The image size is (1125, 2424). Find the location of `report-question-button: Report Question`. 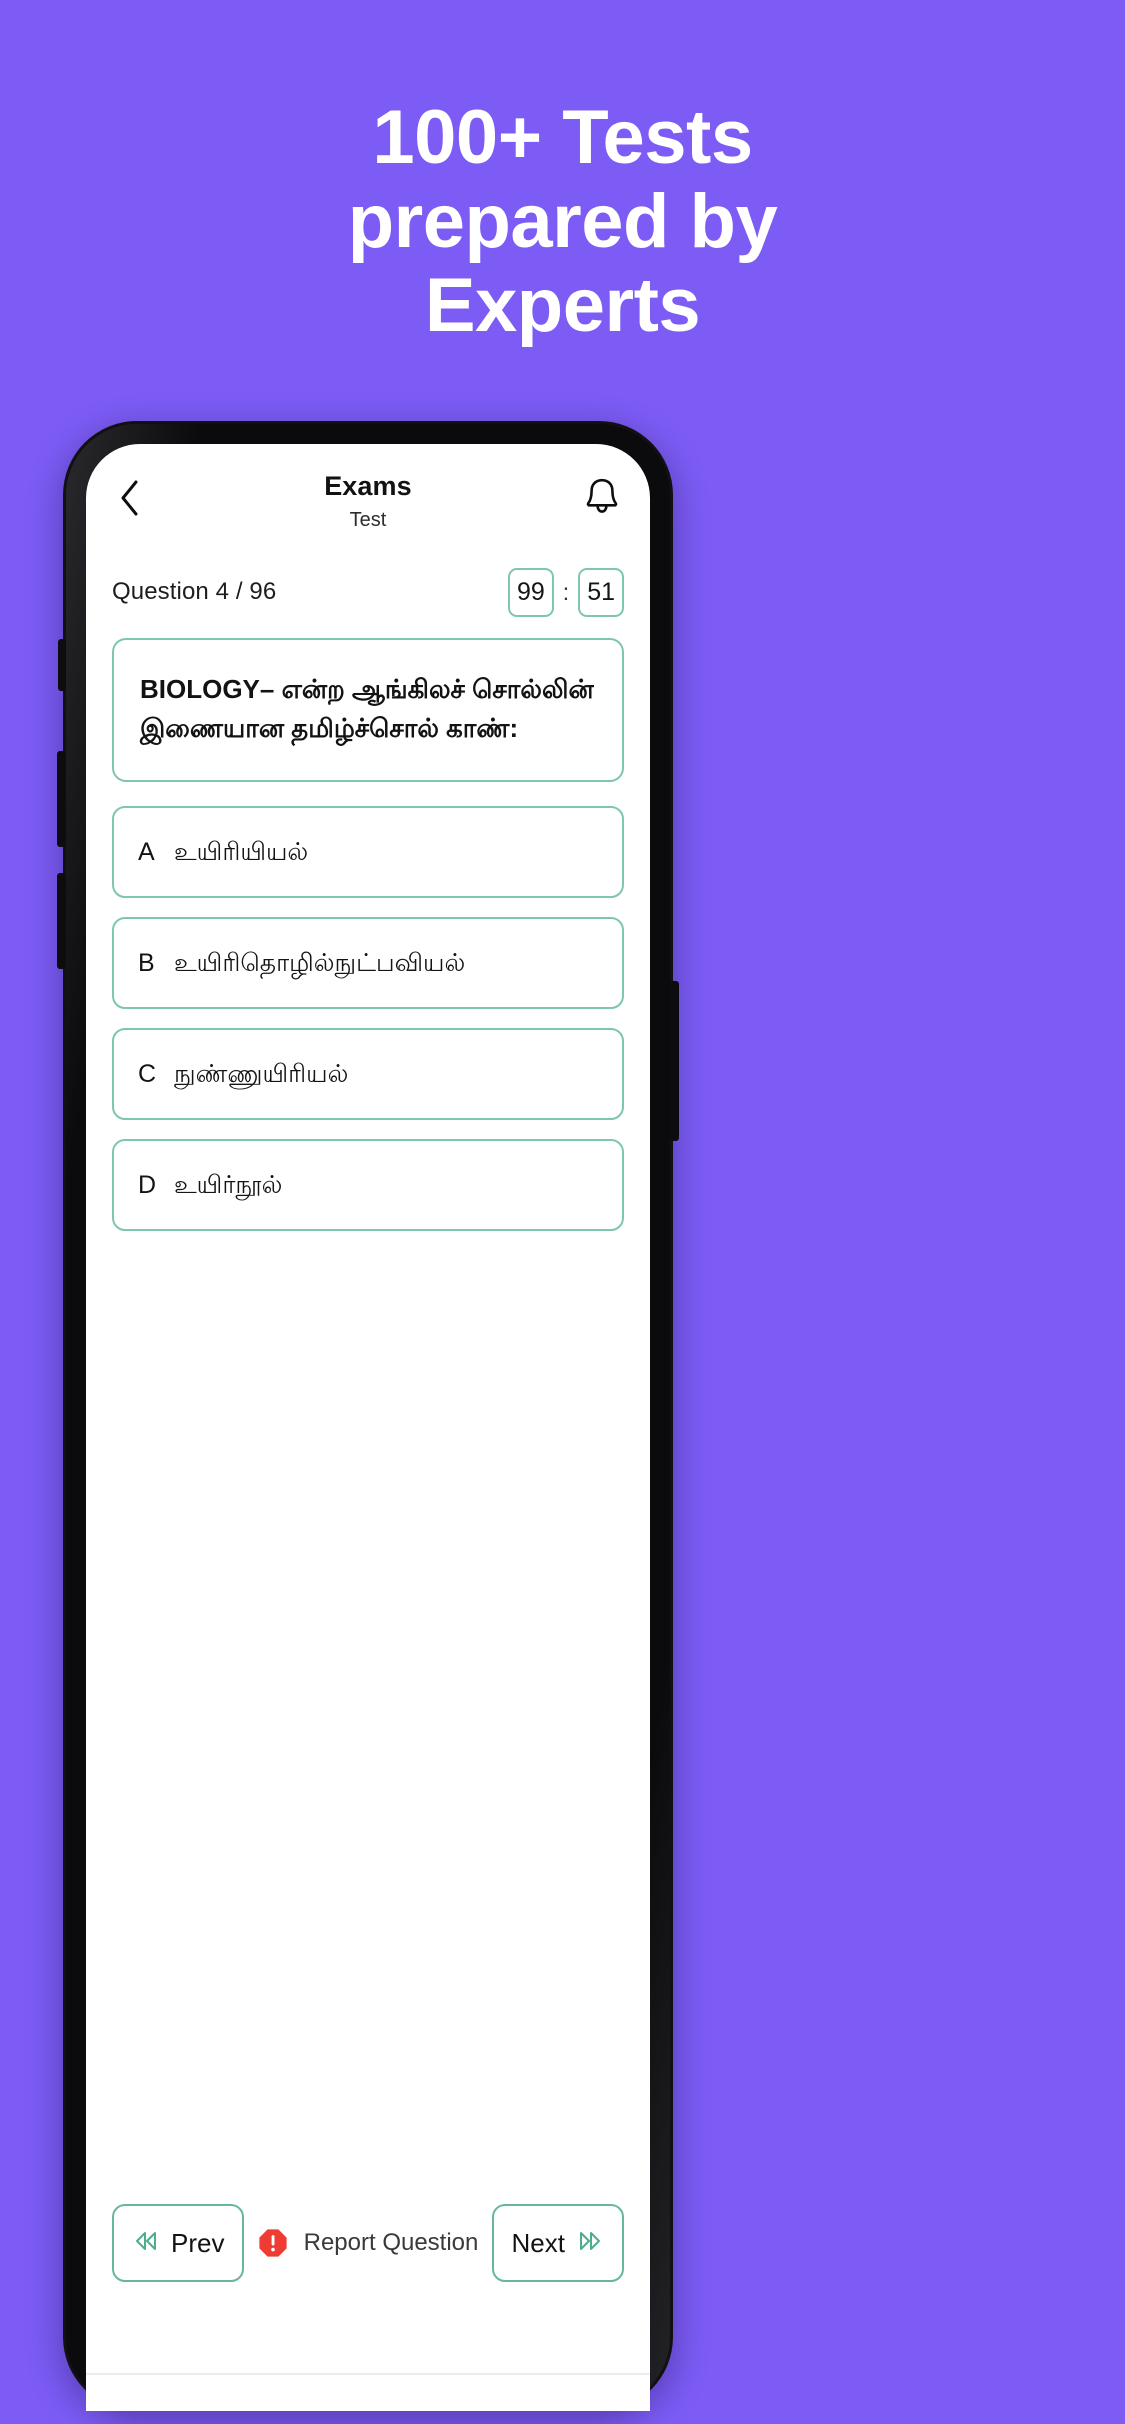

report-question-button: Report Question is located at coordinates (368, 2243).